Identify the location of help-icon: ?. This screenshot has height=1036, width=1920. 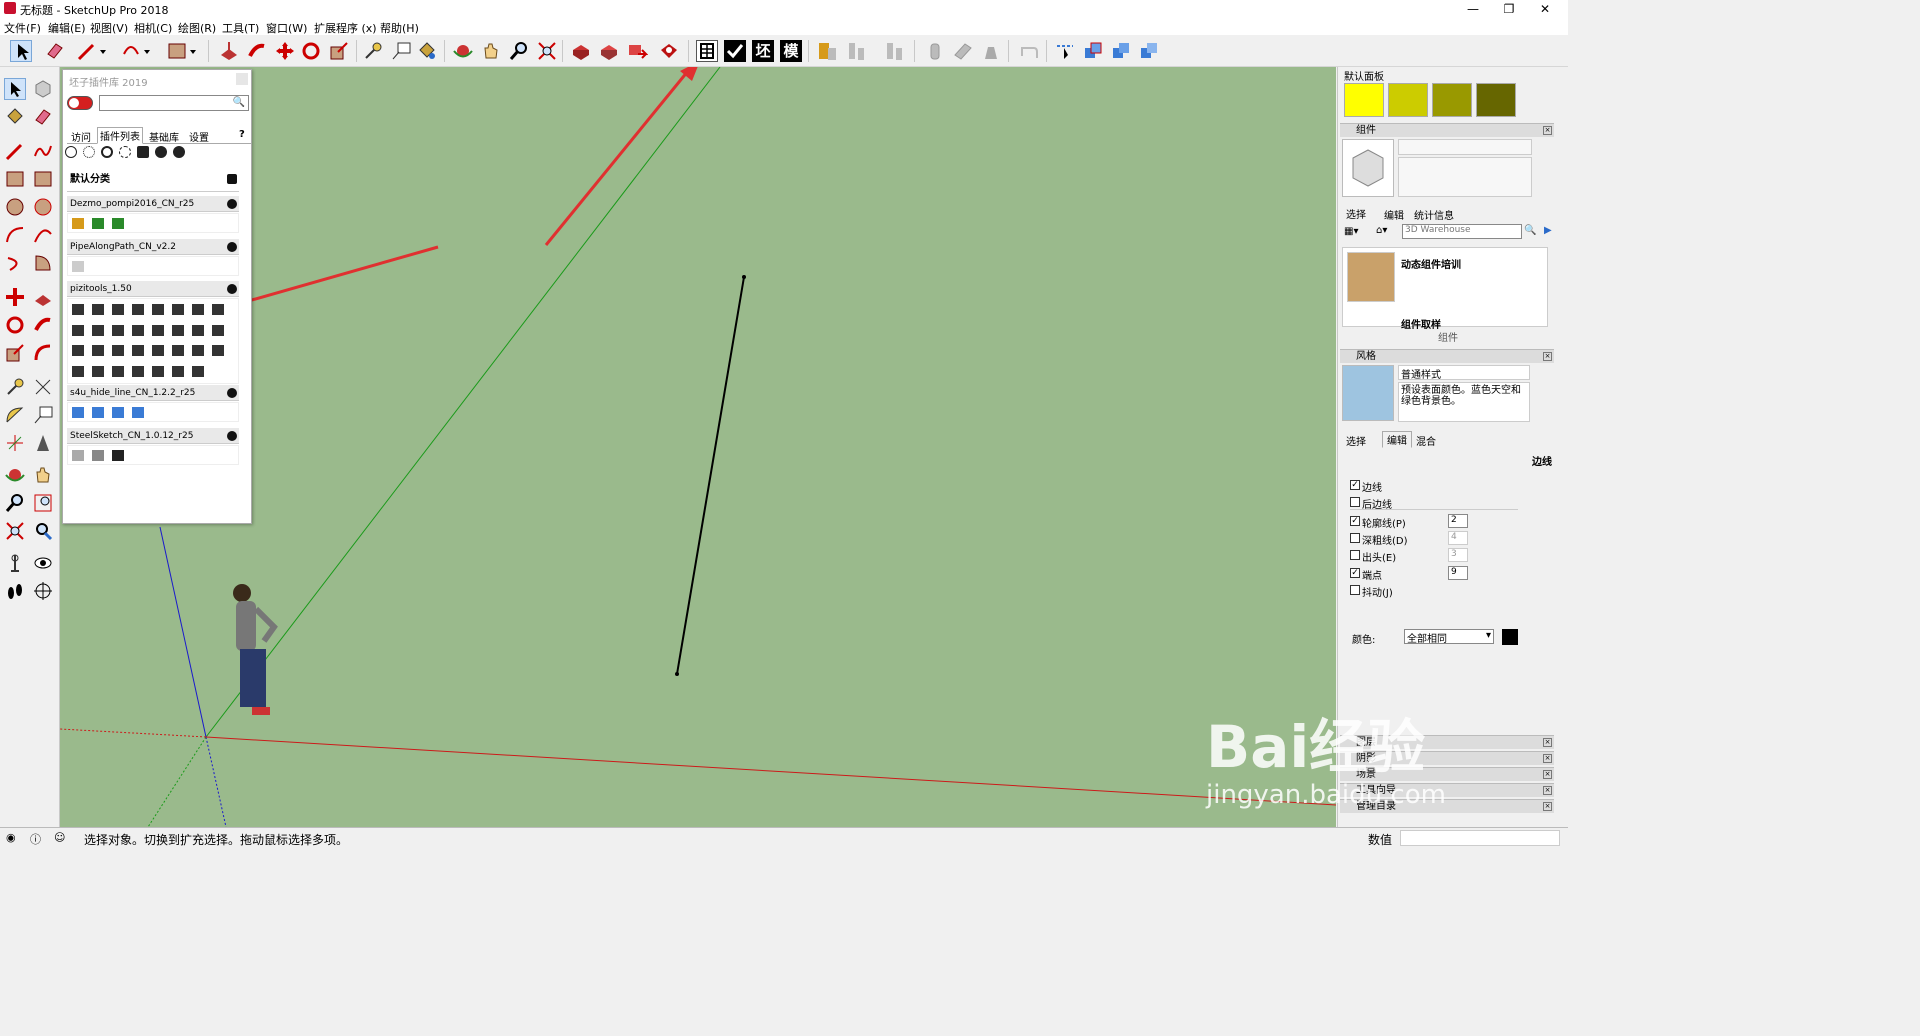
(242, 134).